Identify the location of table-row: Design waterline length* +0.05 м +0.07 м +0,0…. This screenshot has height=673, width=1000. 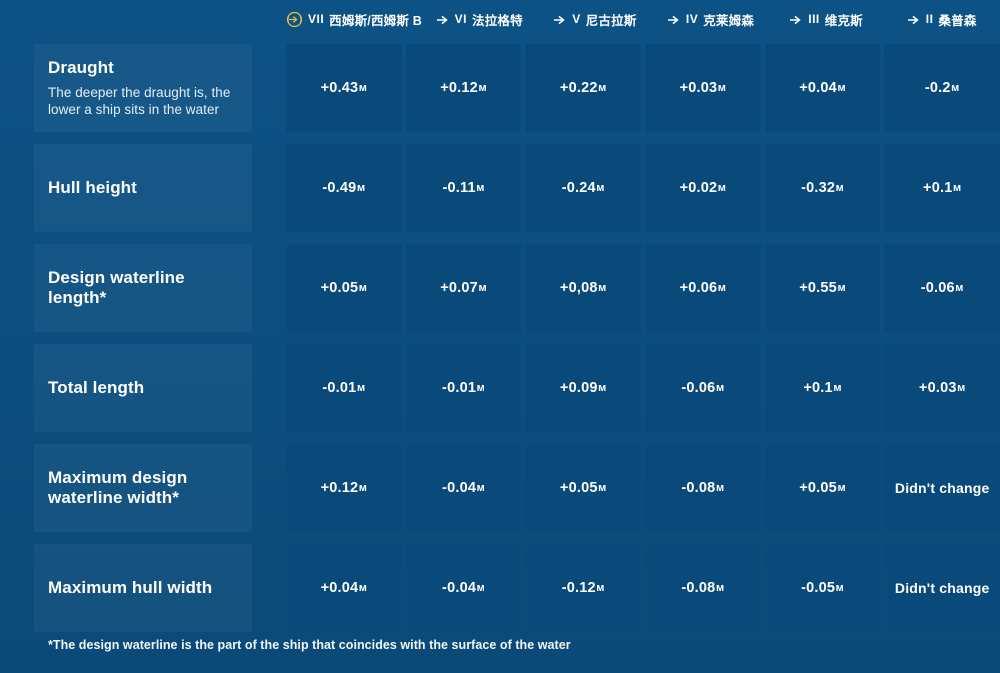
(500, 288).